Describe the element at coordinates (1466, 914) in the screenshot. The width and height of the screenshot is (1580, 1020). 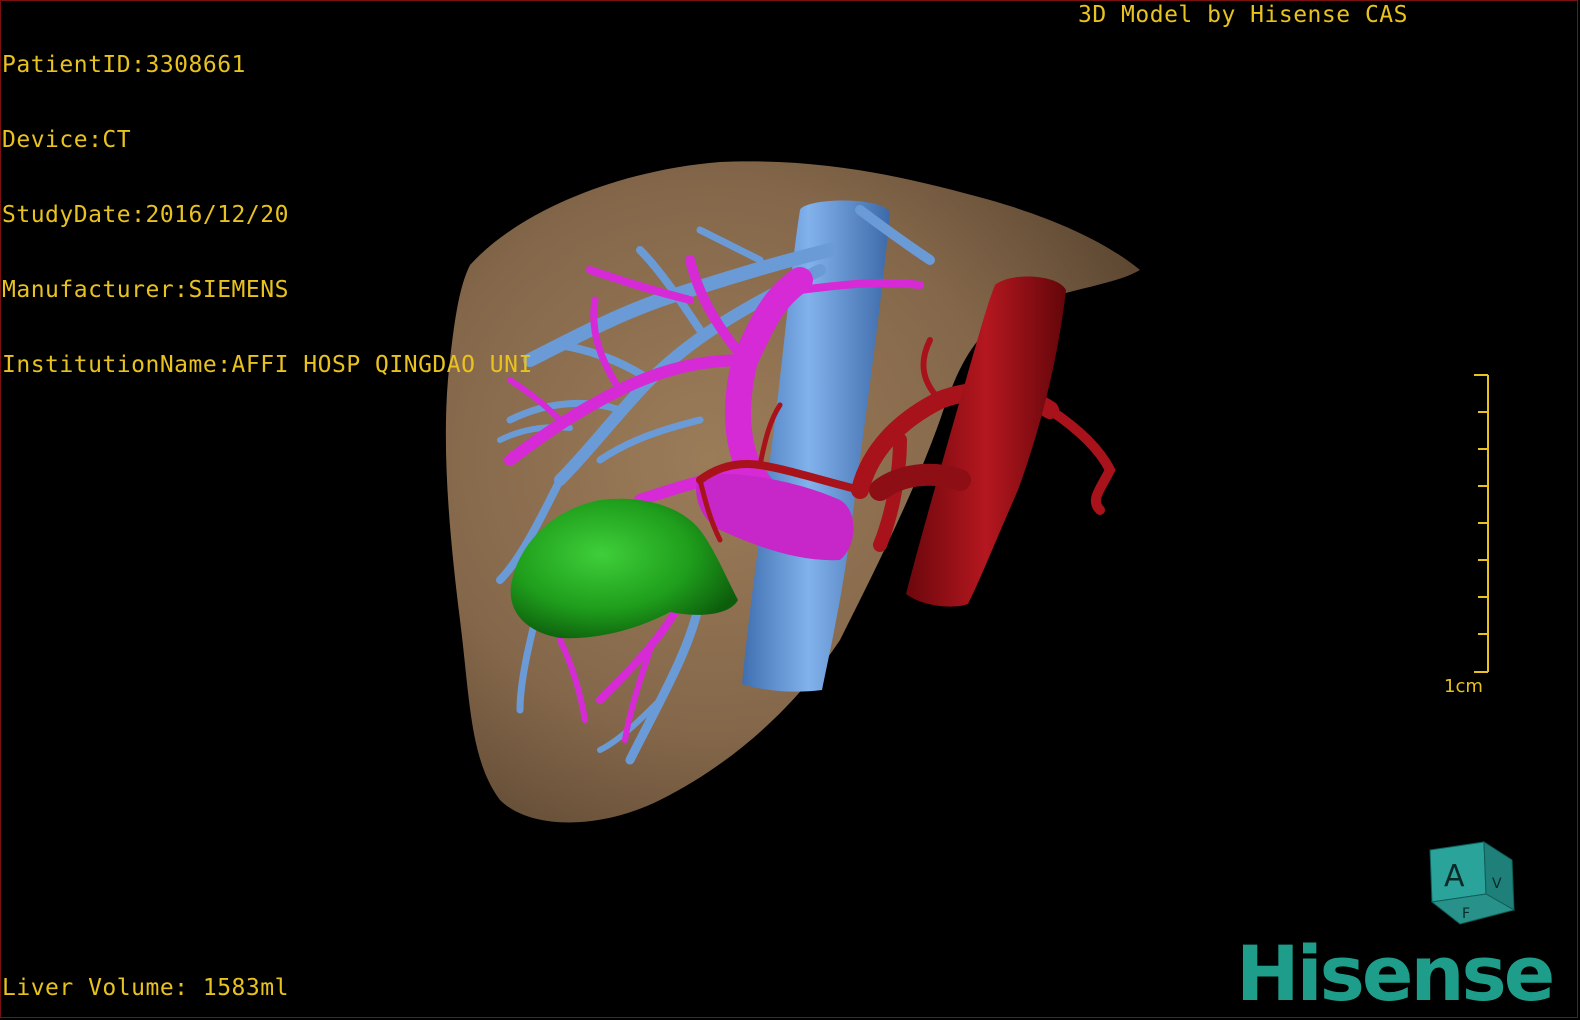
I see `cube-face-bottom: F` at that location.